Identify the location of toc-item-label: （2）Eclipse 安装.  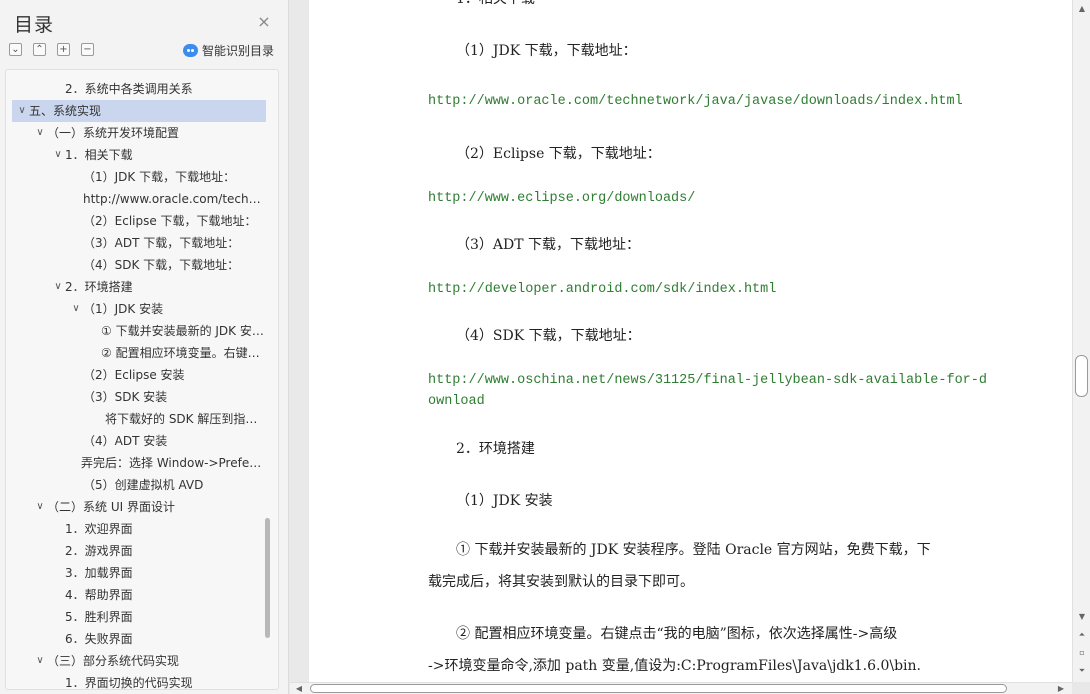
(134, 375).